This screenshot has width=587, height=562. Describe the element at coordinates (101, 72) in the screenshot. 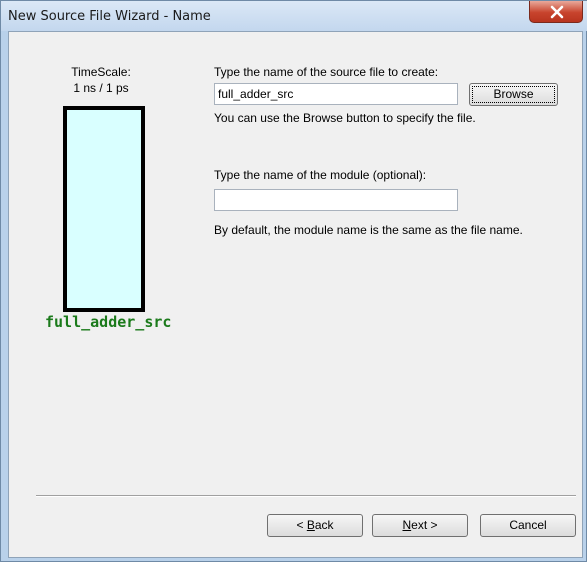

I see `timescale-label: TimeScale:` at that location.